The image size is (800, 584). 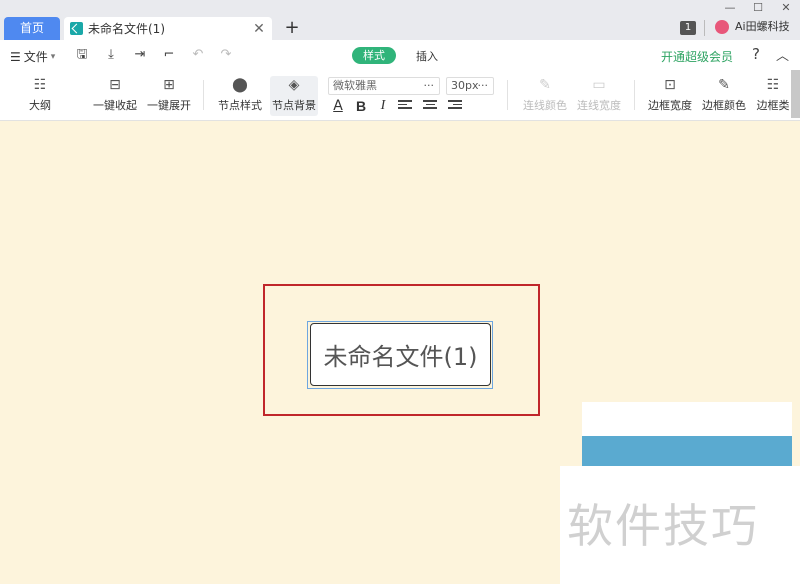 What do you see at coordinates (35, 57) in the screenshot?
I see `file-menu-label: 文件` at bounding box center [35, 57].